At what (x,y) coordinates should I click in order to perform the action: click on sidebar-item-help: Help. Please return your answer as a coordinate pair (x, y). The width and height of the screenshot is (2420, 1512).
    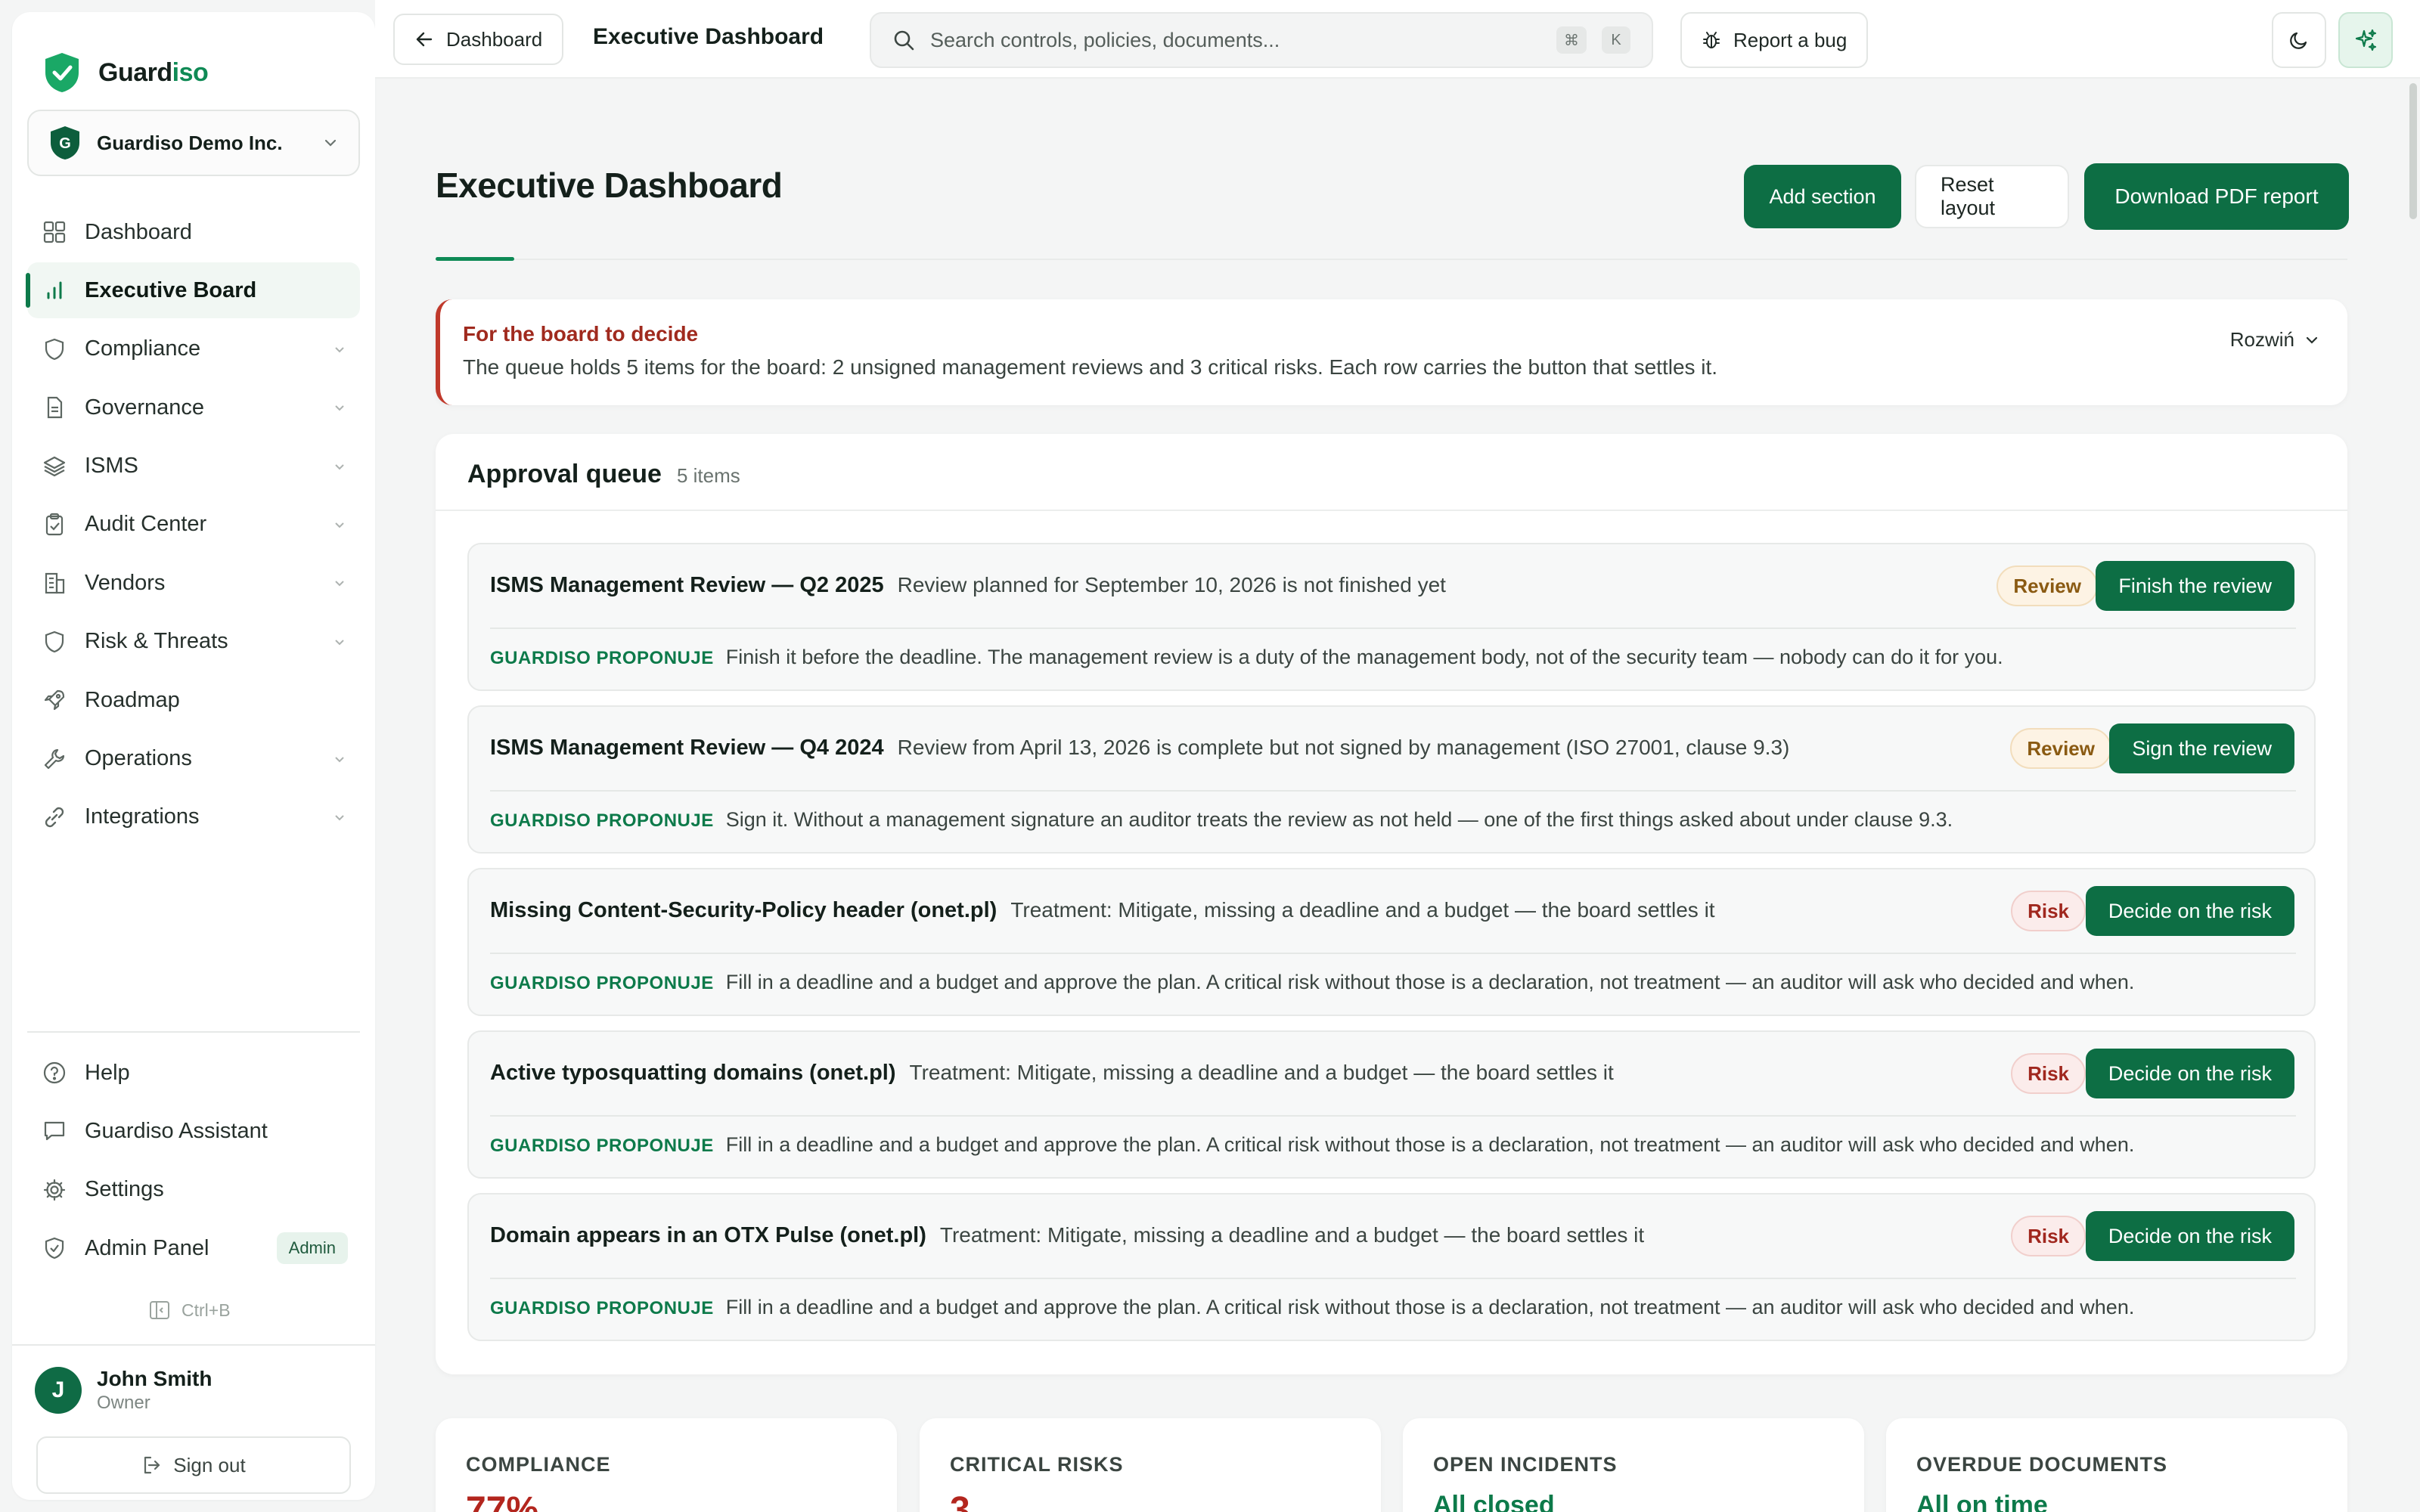
    Looking at the image, I should click on (193, 1073).